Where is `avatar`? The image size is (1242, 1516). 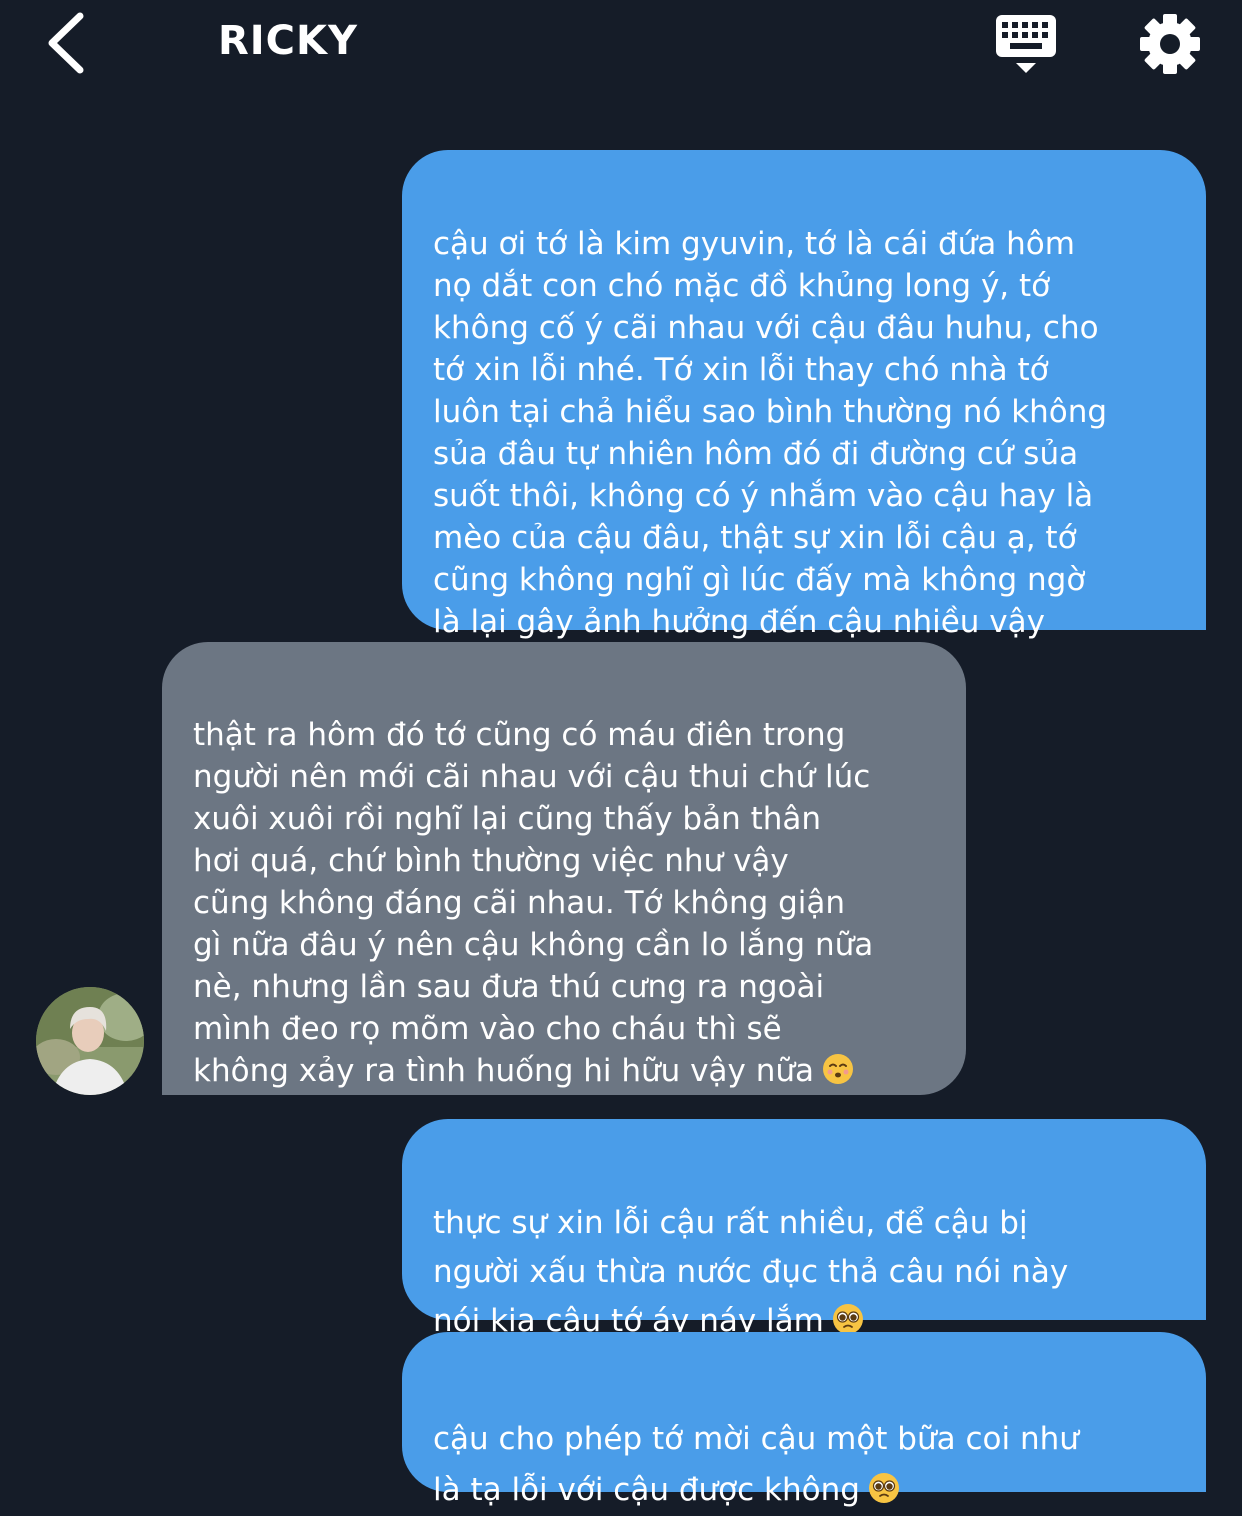 avatar is located at coordinates (90, 1041).